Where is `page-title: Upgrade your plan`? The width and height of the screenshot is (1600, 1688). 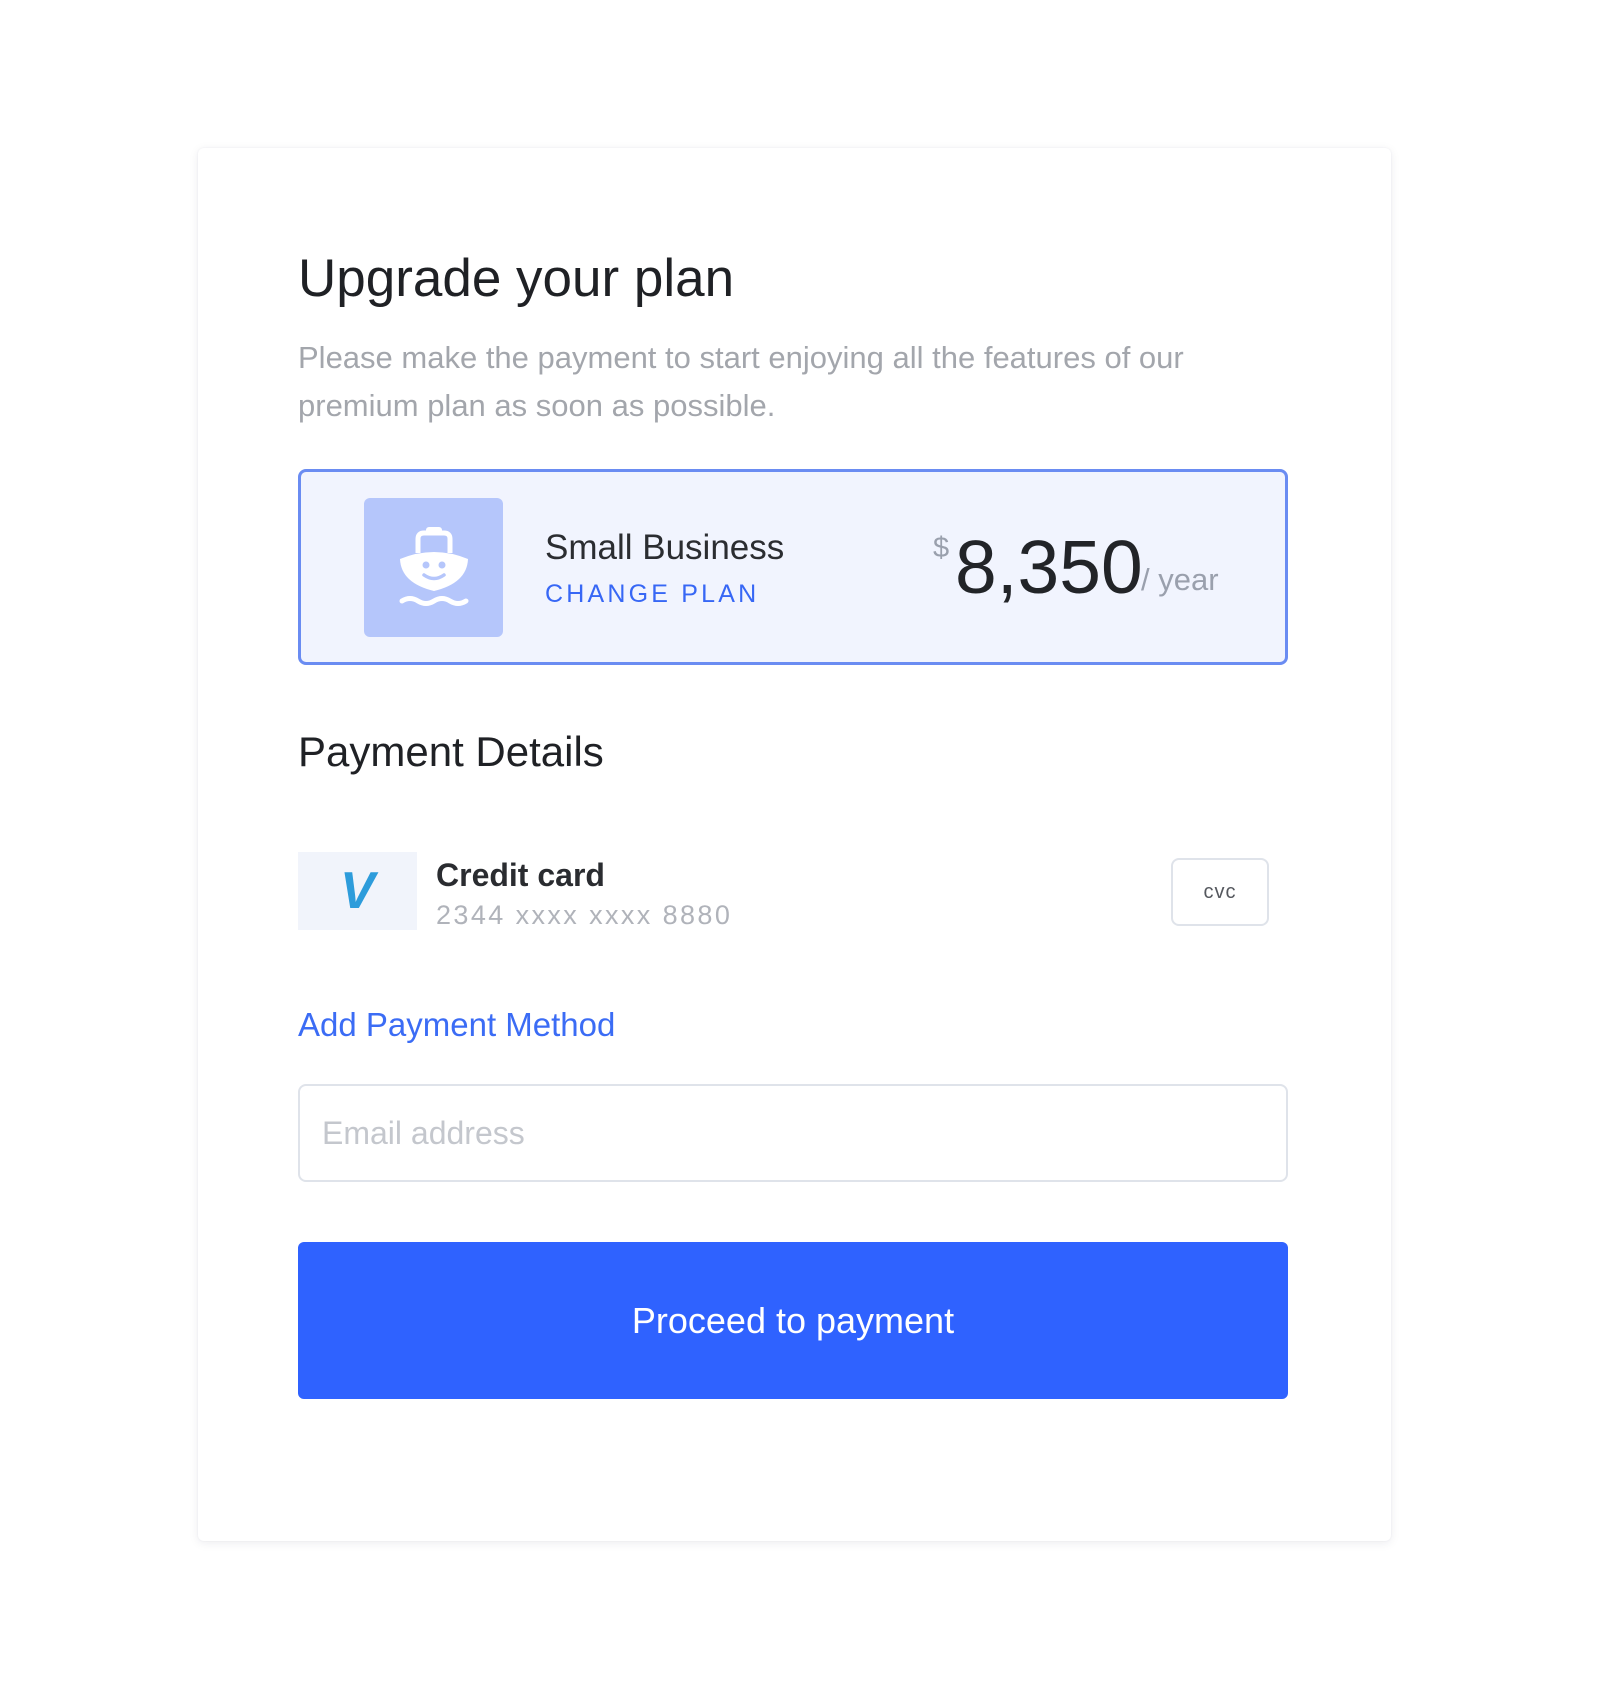 page-title: Upgrade your plan is located at coordinates (516, 278).